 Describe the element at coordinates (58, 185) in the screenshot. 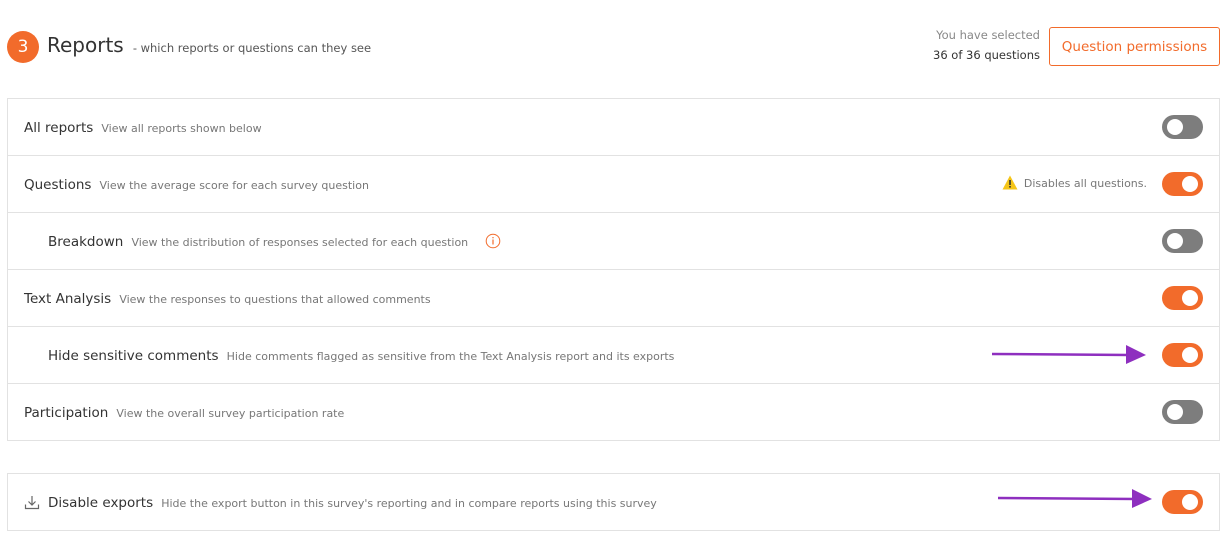

I see `row-title: Questions` at that location.